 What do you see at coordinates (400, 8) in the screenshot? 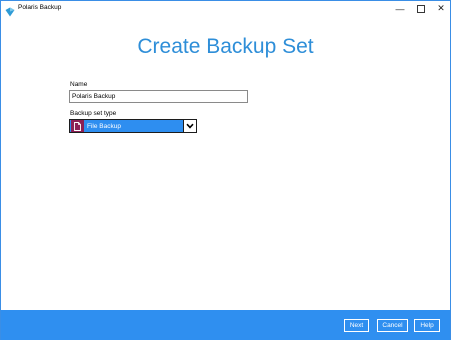
I see `minimize-button: —` at bounding box center [400, 8].